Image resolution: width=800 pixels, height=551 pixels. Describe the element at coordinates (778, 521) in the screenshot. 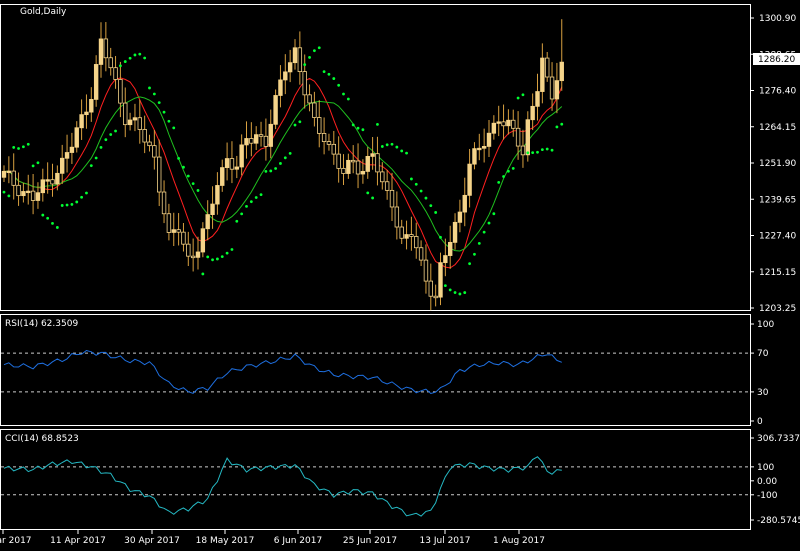

I see `cci-tick-label: -280.5745` at that location.